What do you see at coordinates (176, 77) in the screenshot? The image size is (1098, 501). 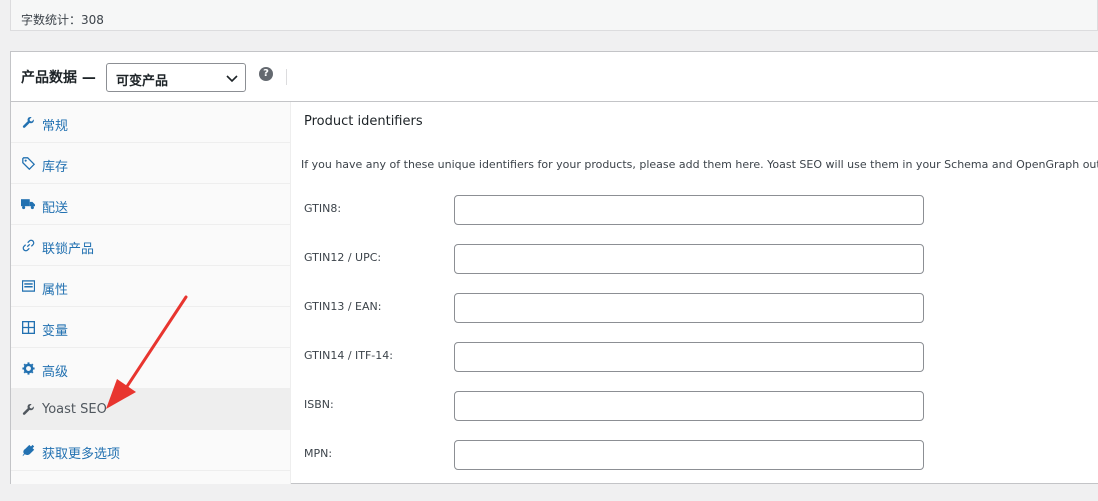 I see `product-type-select: 可变产品` at bounding box center [176, 77].